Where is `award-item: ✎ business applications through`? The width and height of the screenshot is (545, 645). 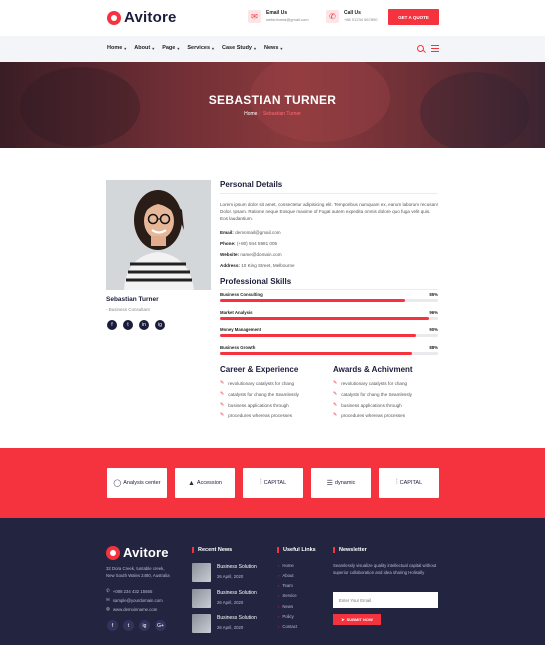
award-item: ✎ business applications through is located at coordinates (367, 405).